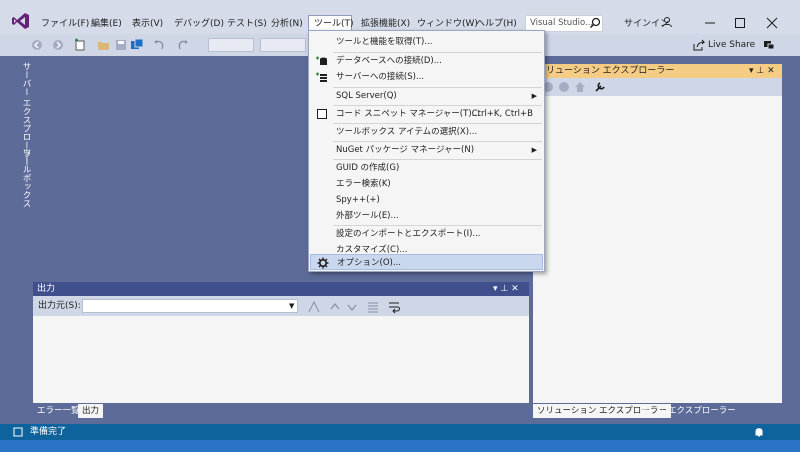  What do you see at coordinates (321, 60) in the screenshot?
I see `database-connect-icon` at bounding box center [321, 60].